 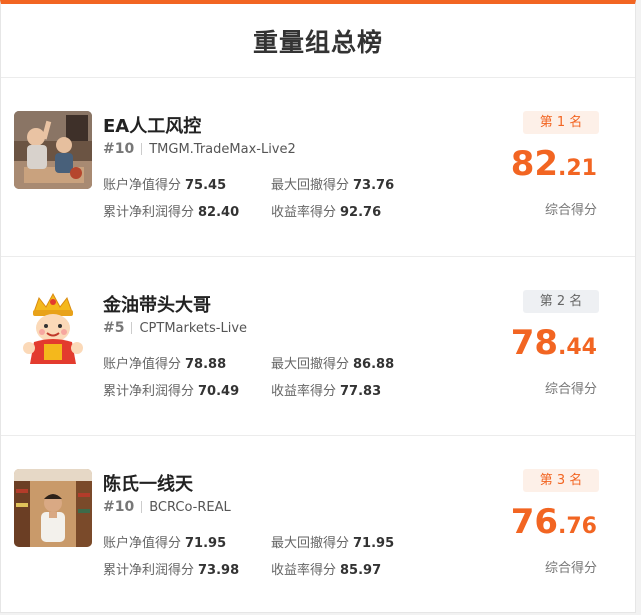 What do you see at coordinates (561, 480) in the screenshot?
I see `rank-badge: 第 3 名` at bounding box center [561, 480].